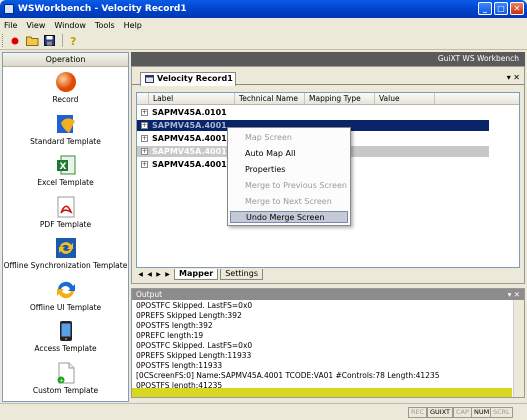 The height and width of the screenshot is (420, 527). What do you see at coordinates (149, 274) in the screenshot?
I see `prev-tab-arrow-icon: ◀` at bounding box center [149, 274].